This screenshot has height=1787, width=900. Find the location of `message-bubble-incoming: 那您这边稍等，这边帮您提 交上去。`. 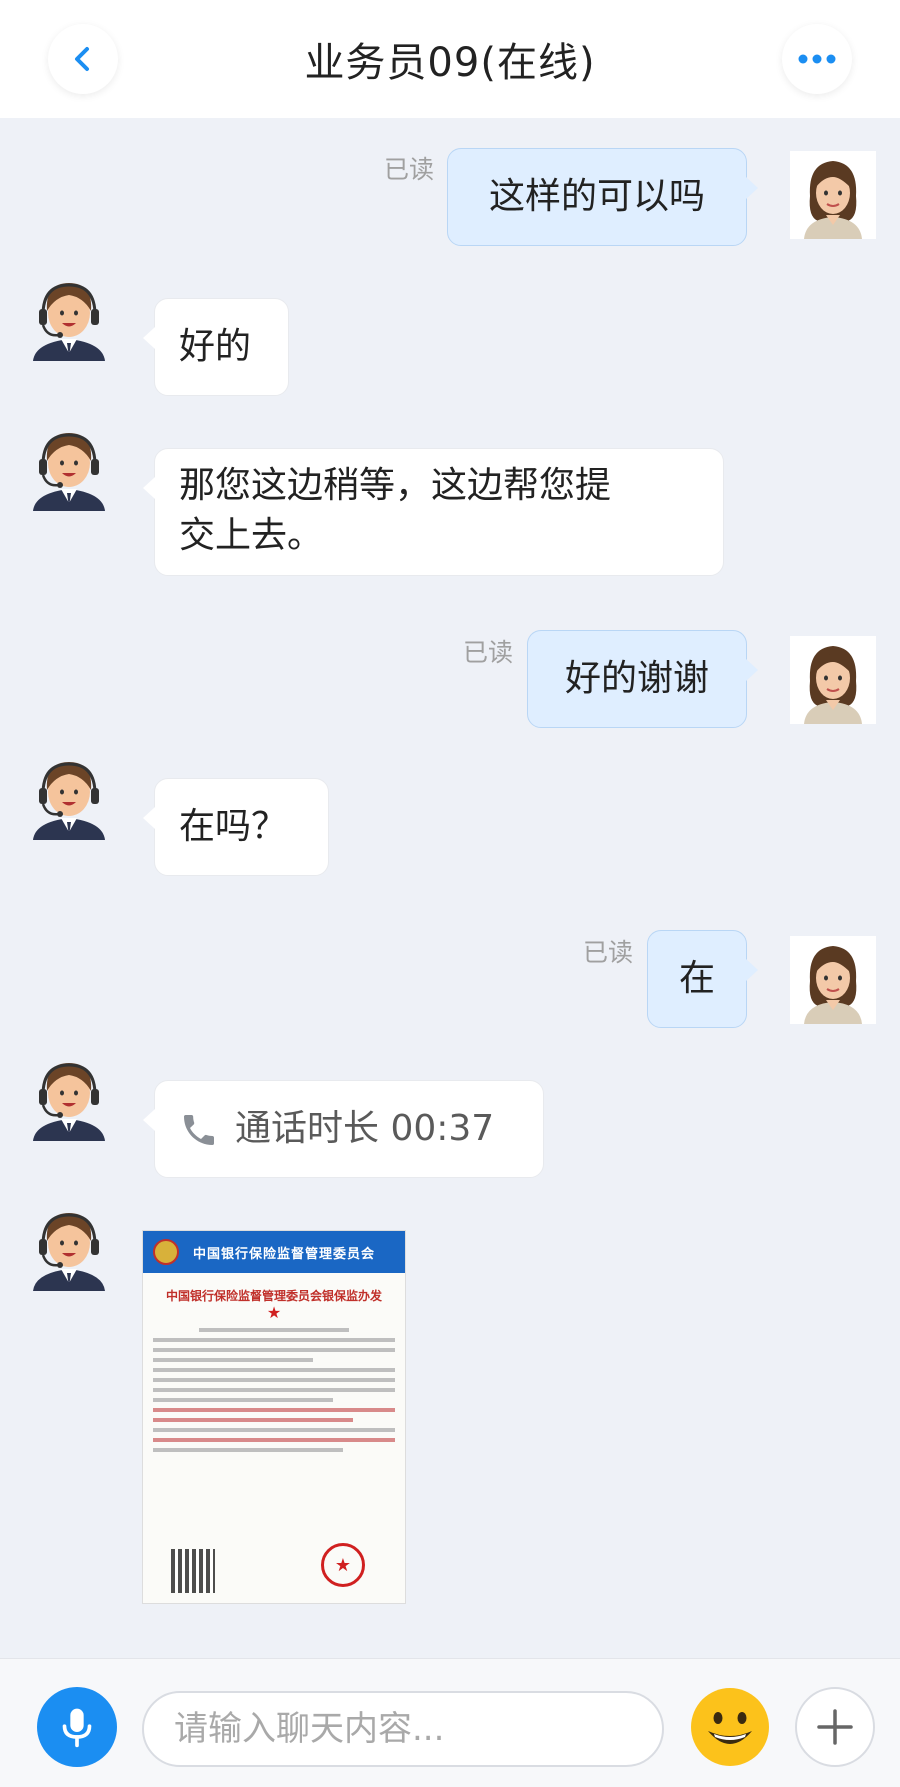

message-bubble-incoming: 那您这边稍等，这边帮您提 交上去。 is located at coordinates (433, 512).